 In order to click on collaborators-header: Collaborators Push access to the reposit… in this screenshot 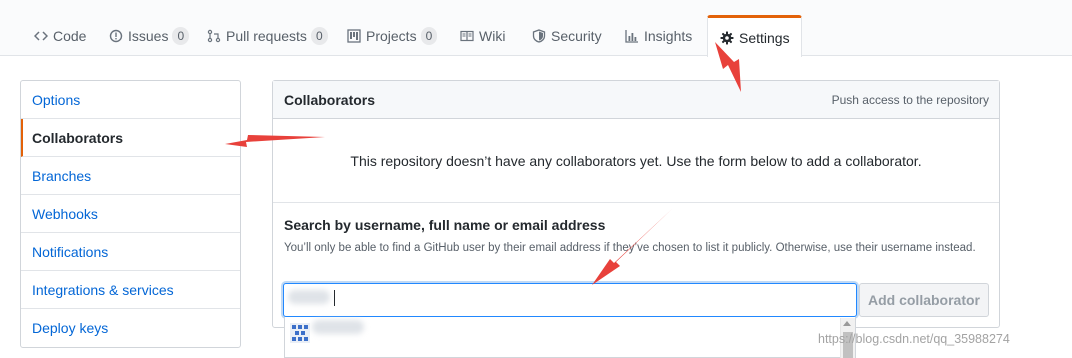, I will do `click(636, 100)`.